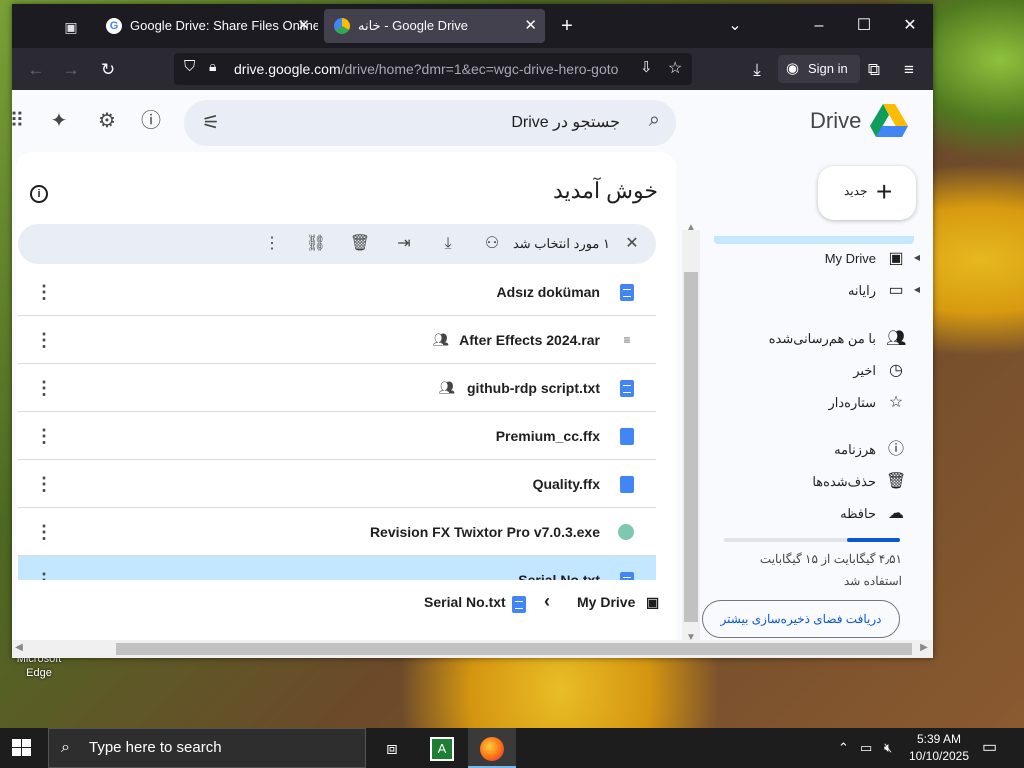 The height and width of the screenshot is (768, 1024). Describe the element at coordinates (59, 121) in the screenshot. I see `gemini-icon: ✦` at that location.